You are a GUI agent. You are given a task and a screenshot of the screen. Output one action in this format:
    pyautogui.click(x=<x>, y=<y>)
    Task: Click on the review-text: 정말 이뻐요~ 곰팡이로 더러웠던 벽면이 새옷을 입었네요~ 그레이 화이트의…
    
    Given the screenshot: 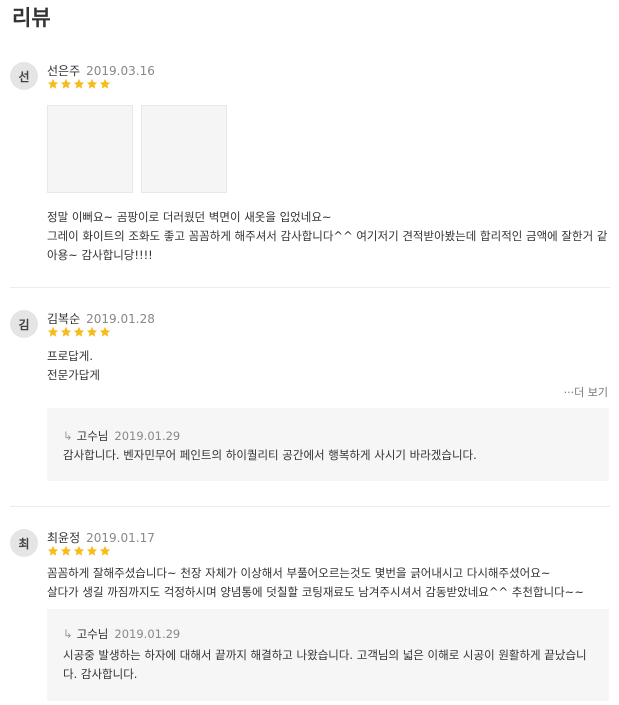 What is the action you would take?
    pyautogui.click(x=327, y=236)
    